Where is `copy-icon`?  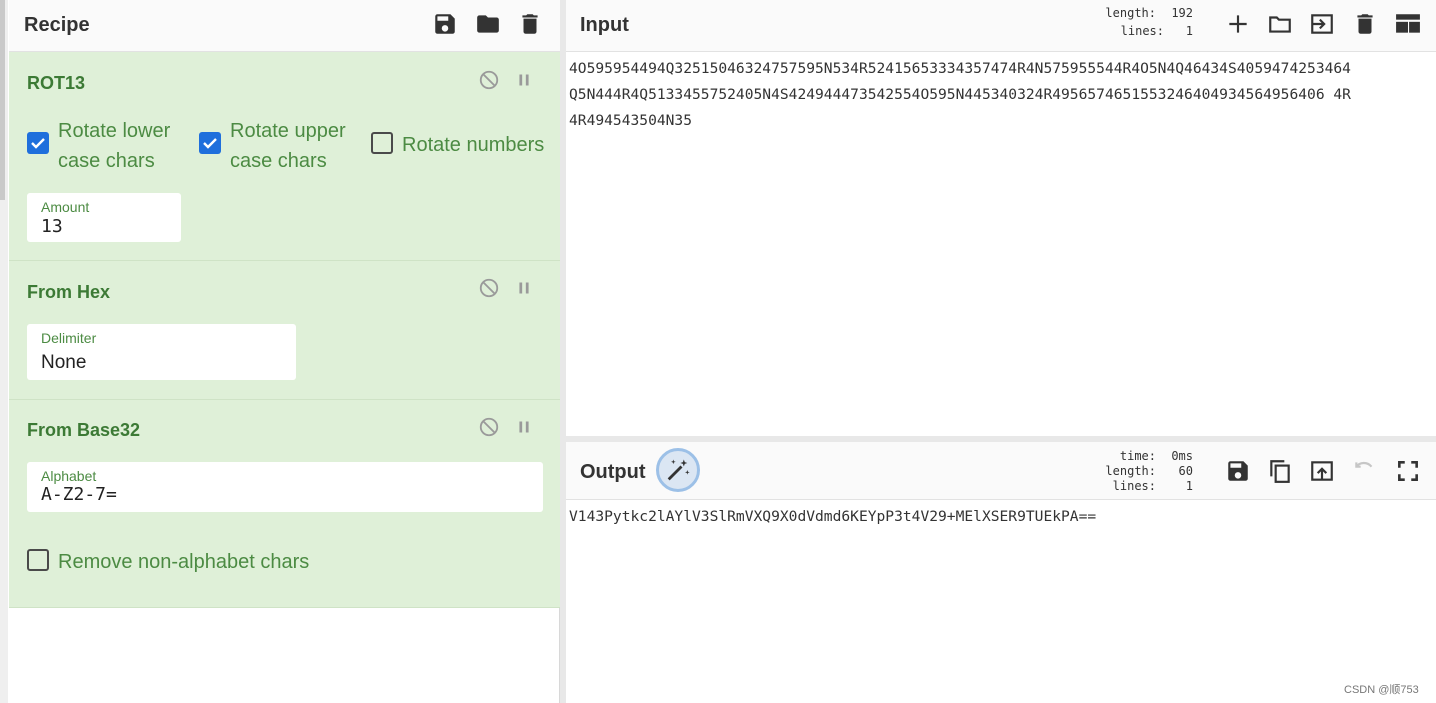 copy-icon is located at coordinates (1280, 471).